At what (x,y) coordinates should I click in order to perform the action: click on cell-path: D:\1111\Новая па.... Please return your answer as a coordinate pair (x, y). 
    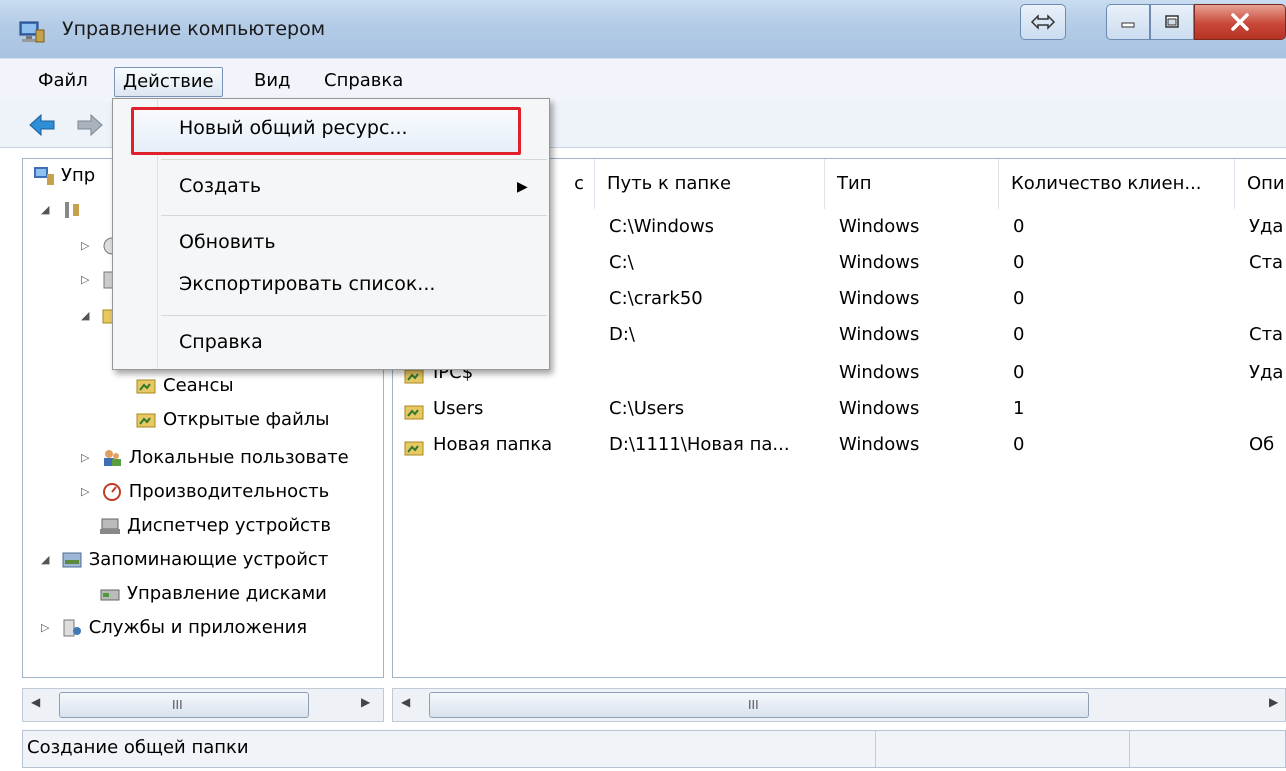
    Looking at the image, I should click on (699, 444).